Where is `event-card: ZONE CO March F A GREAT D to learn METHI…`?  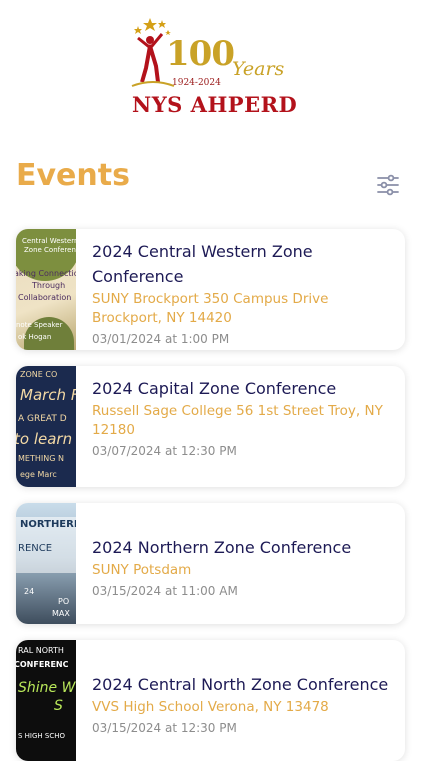 event-card: ZONE CO March F A GREAT D to learn METHI… is located at coordinates (210, 426).